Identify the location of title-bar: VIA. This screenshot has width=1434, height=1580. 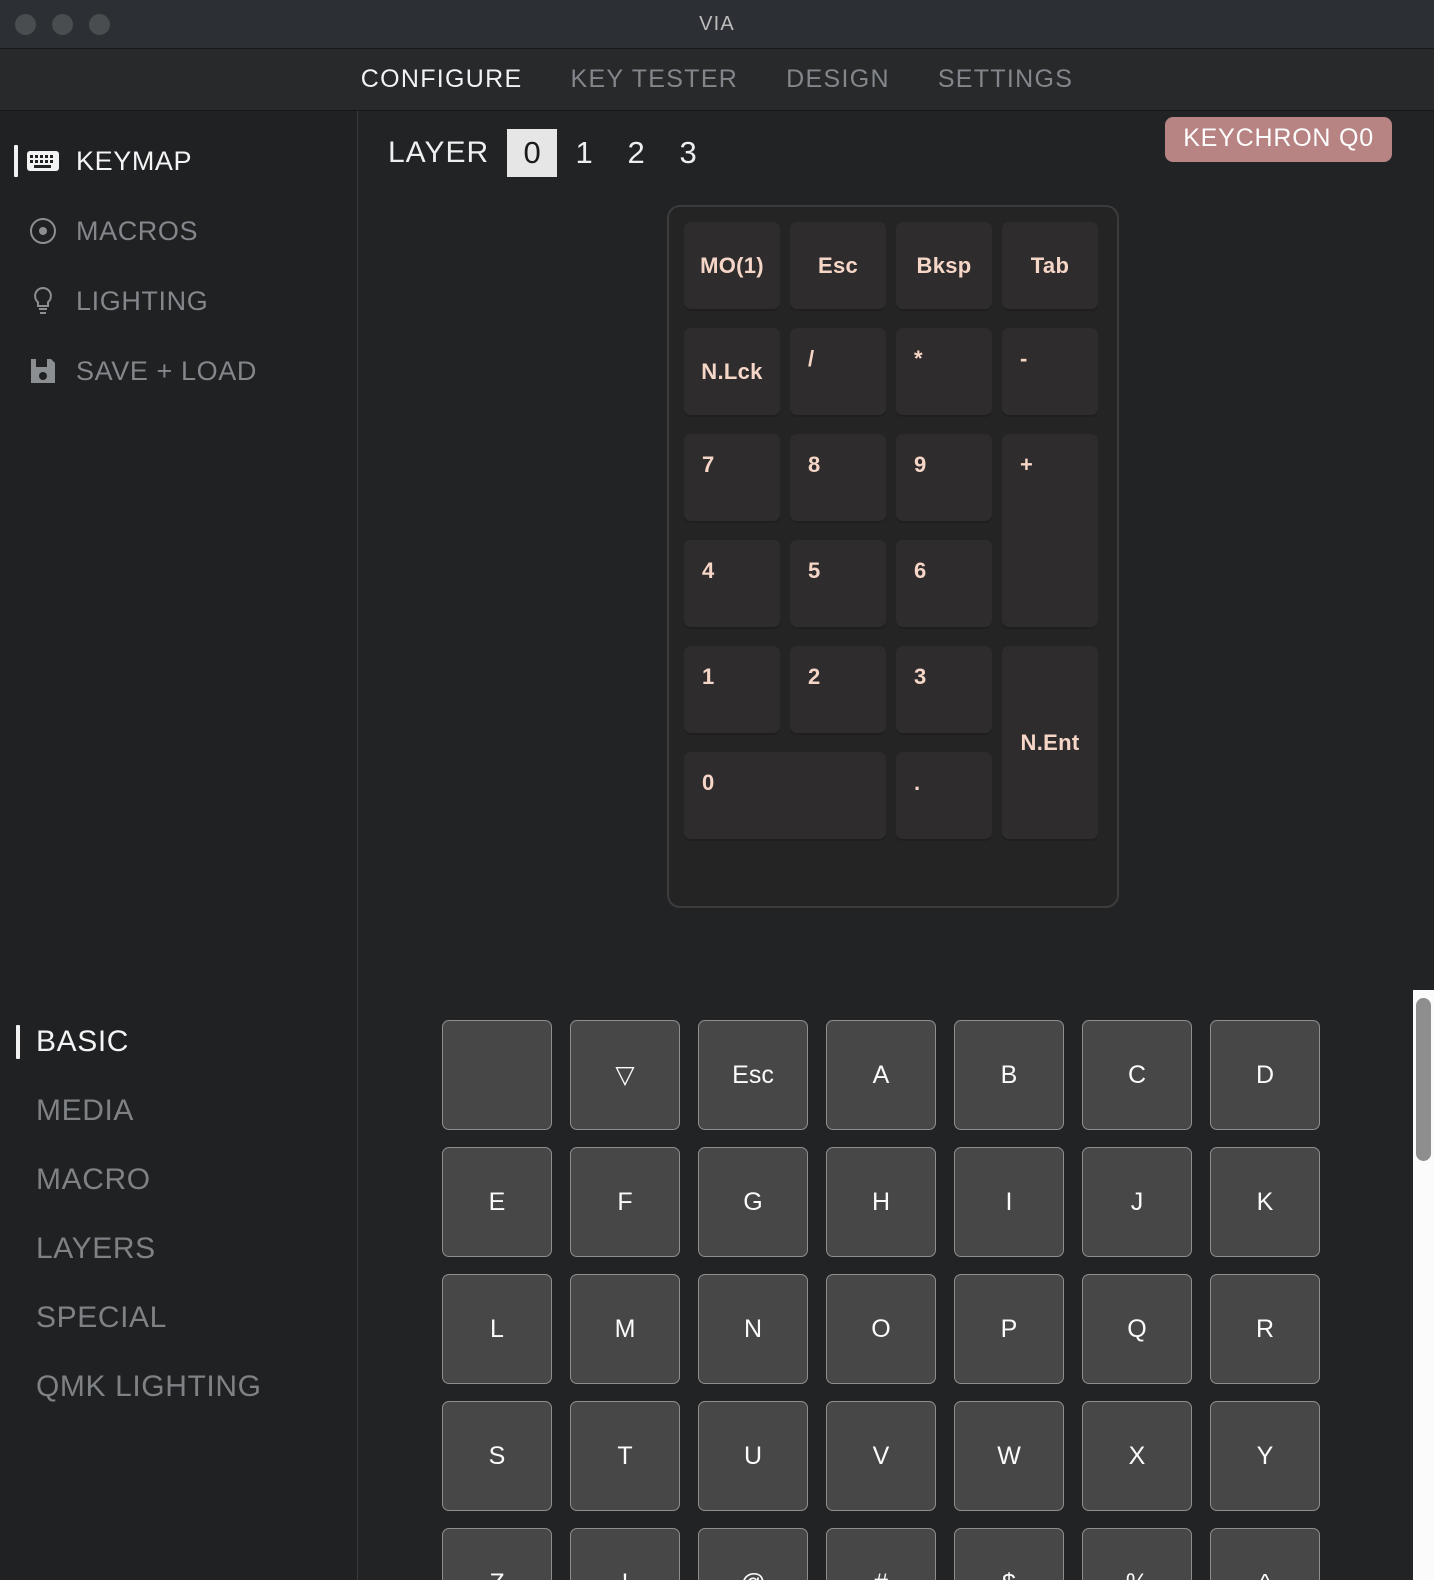
(717, 24).